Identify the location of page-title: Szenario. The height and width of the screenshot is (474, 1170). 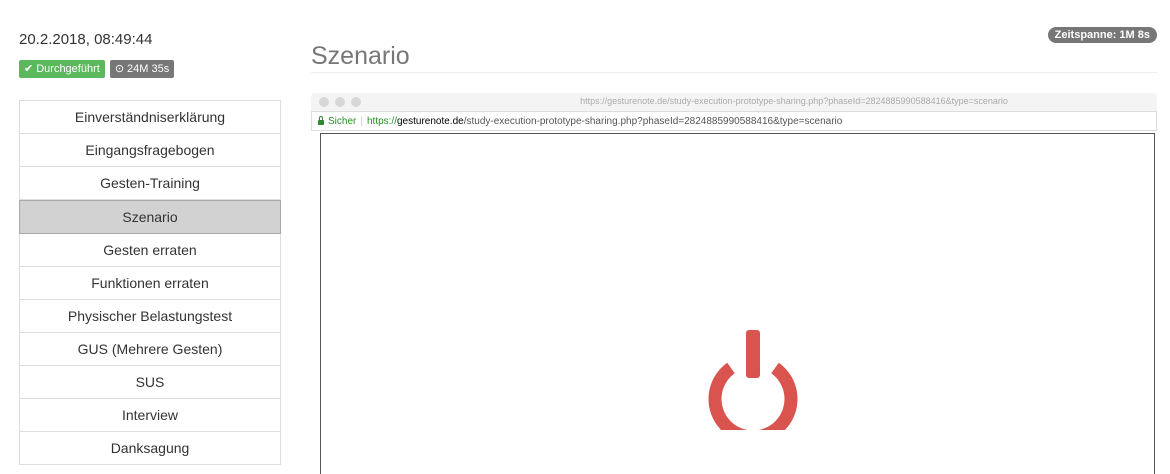
(360, 55).